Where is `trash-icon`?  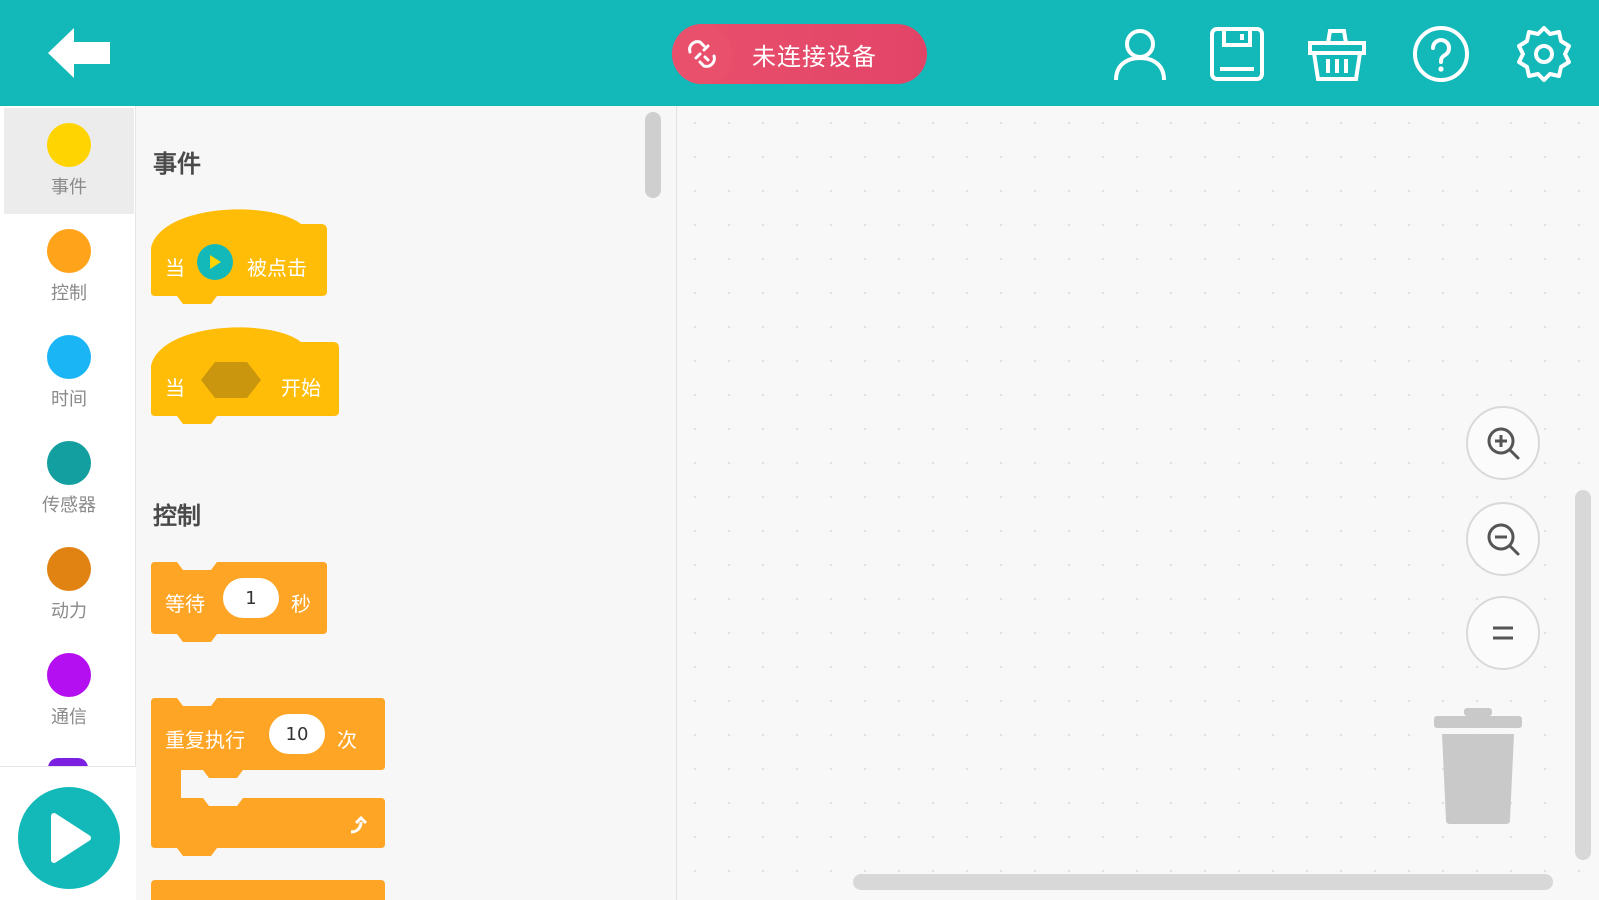 trash-icon is located at coordinates (1478, 766).